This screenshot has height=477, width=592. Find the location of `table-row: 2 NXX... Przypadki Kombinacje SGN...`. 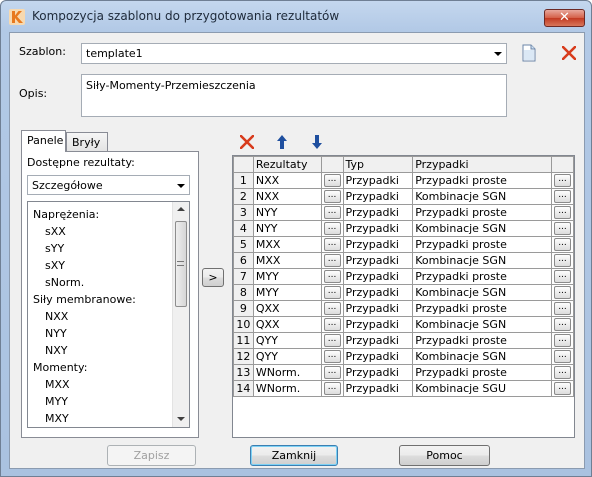

table-row: 2 NXX... Przypadki Kombinacje SGN... is located at coordinates (403, 196).